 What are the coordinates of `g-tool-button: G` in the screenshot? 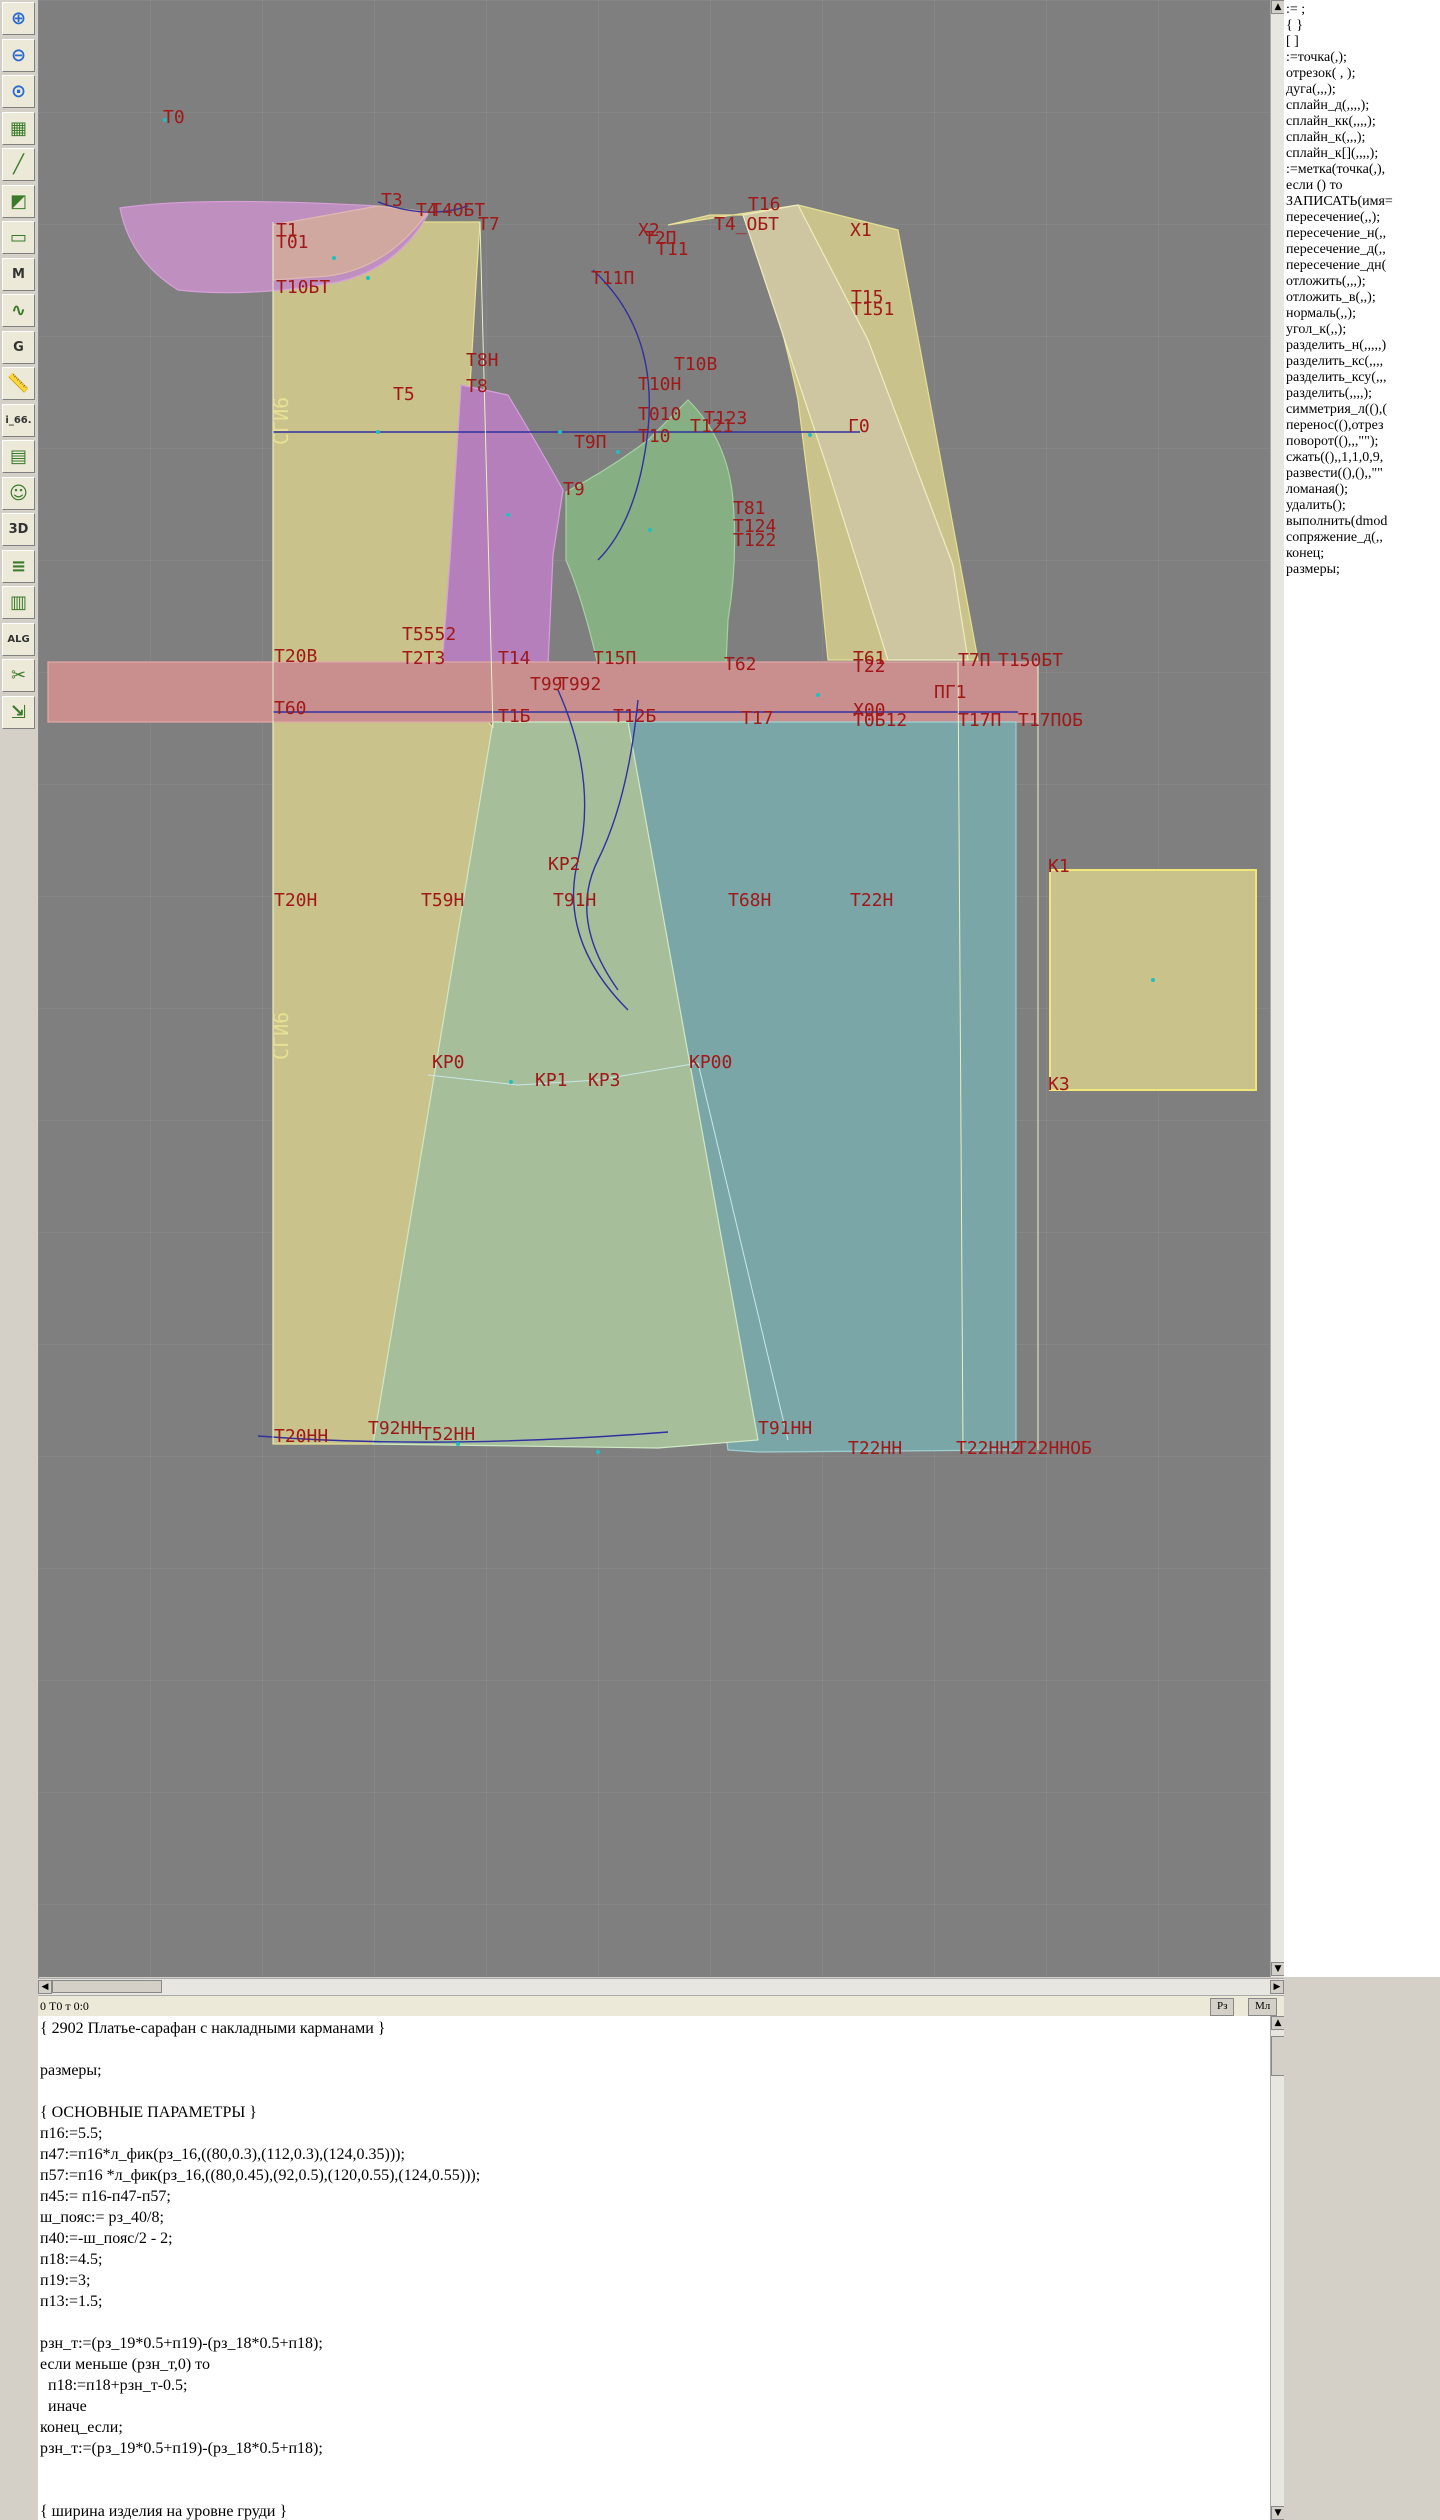 It's located at (18, 347).